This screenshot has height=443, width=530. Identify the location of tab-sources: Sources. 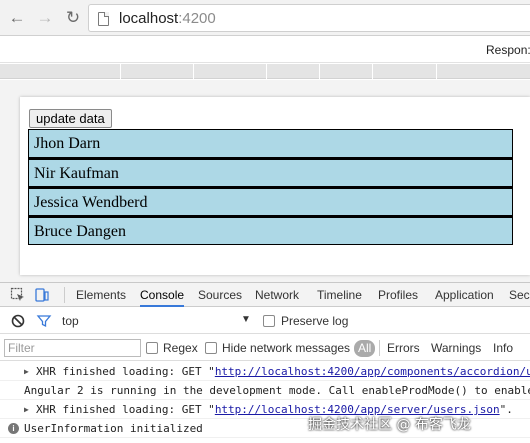
(220, 295).